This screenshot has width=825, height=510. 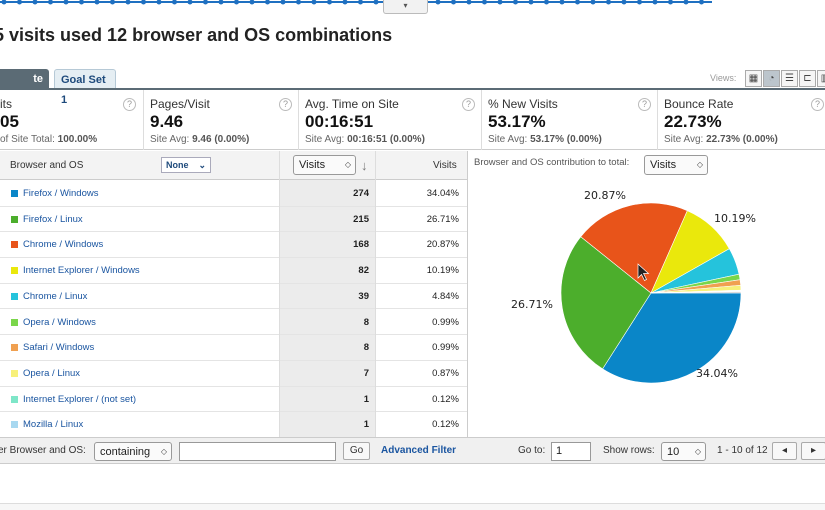 What do you see at coordinates (813, 451) in the screenshot?
I see `next-page-button: ▸` at bounding box center [813, 451].